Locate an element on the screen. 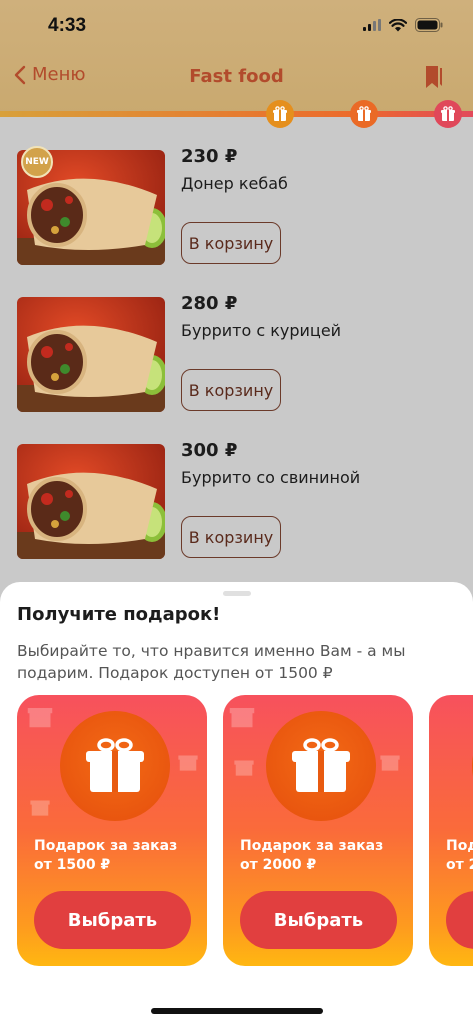 The height and width of the screenshot is (1024, 473). status-time: 4:33 is located at coordinates (67, 25).